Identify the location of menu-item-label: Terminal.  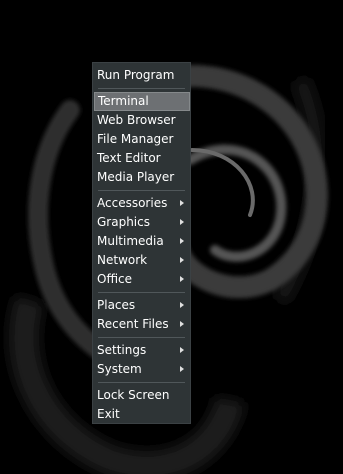
(123, 101).